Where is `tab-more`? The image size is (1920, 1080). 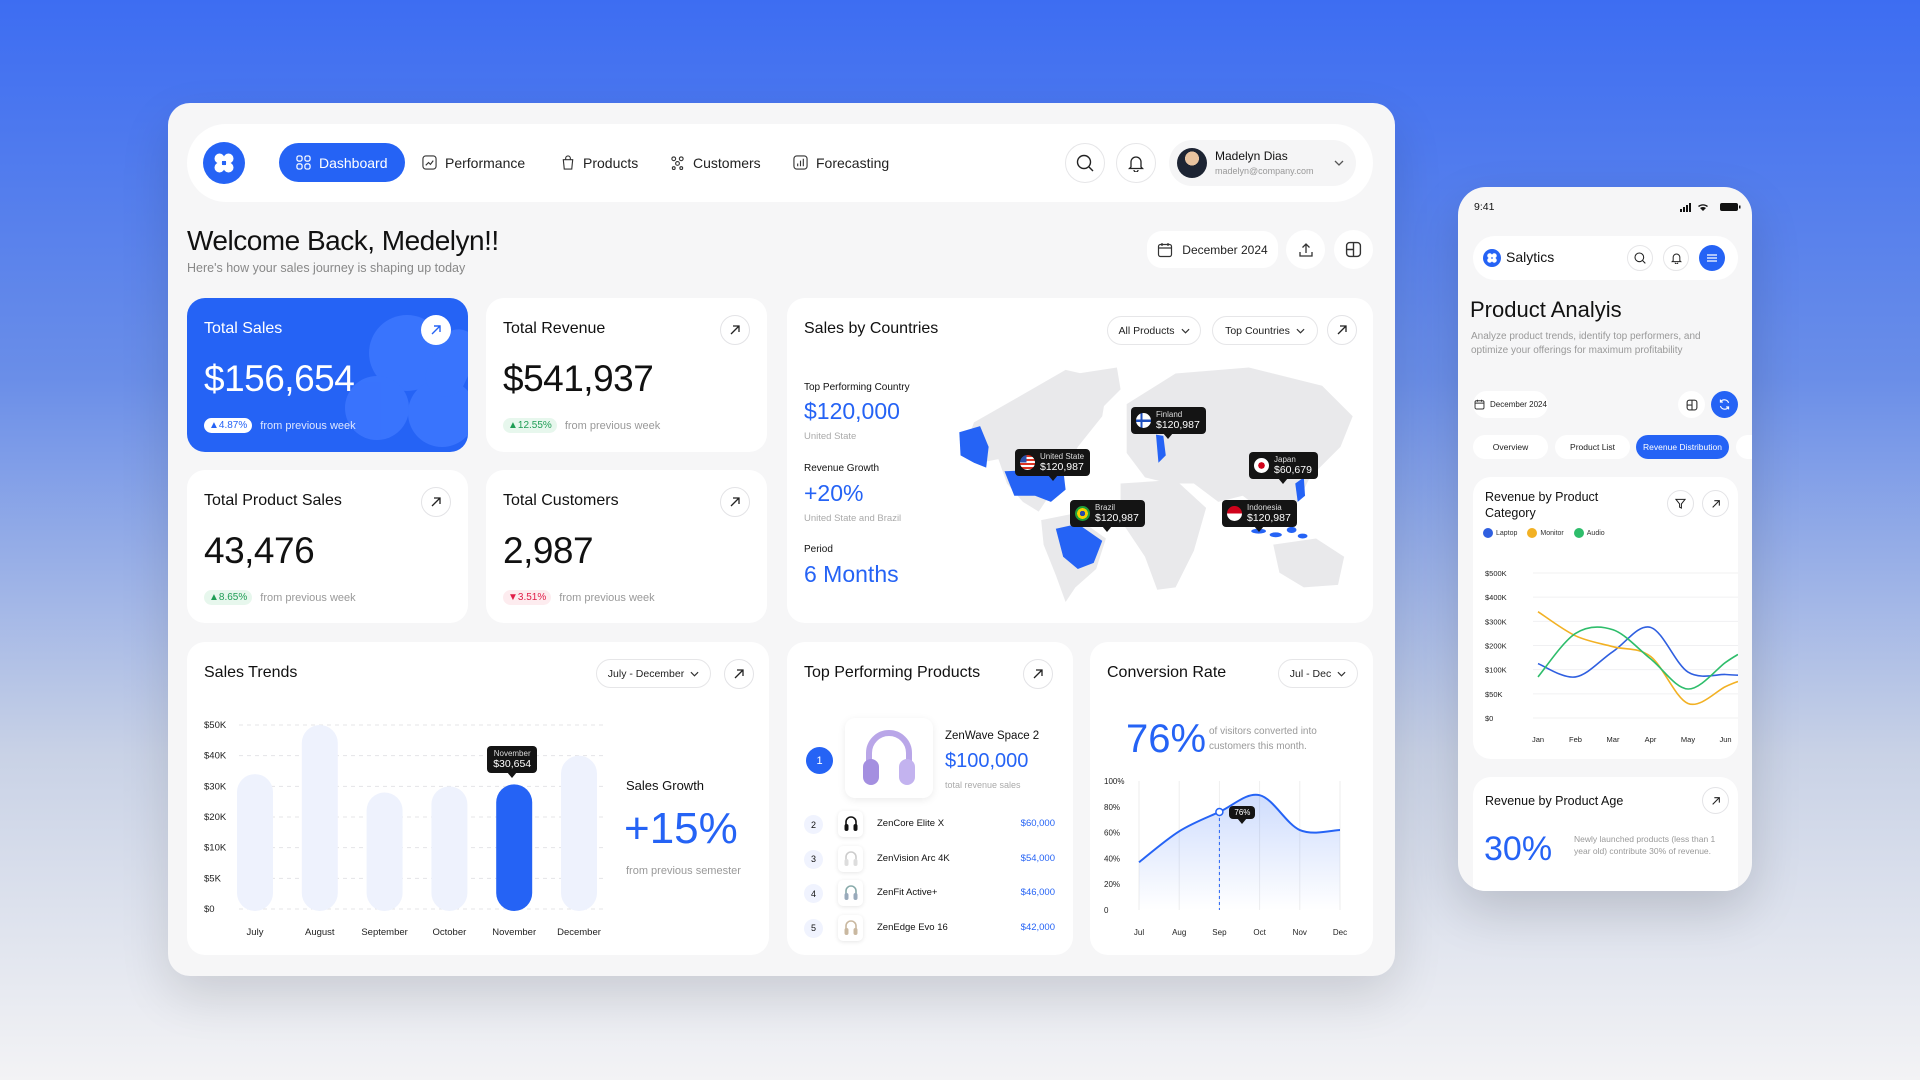
tab-more is located at coordinates (1744, 447).